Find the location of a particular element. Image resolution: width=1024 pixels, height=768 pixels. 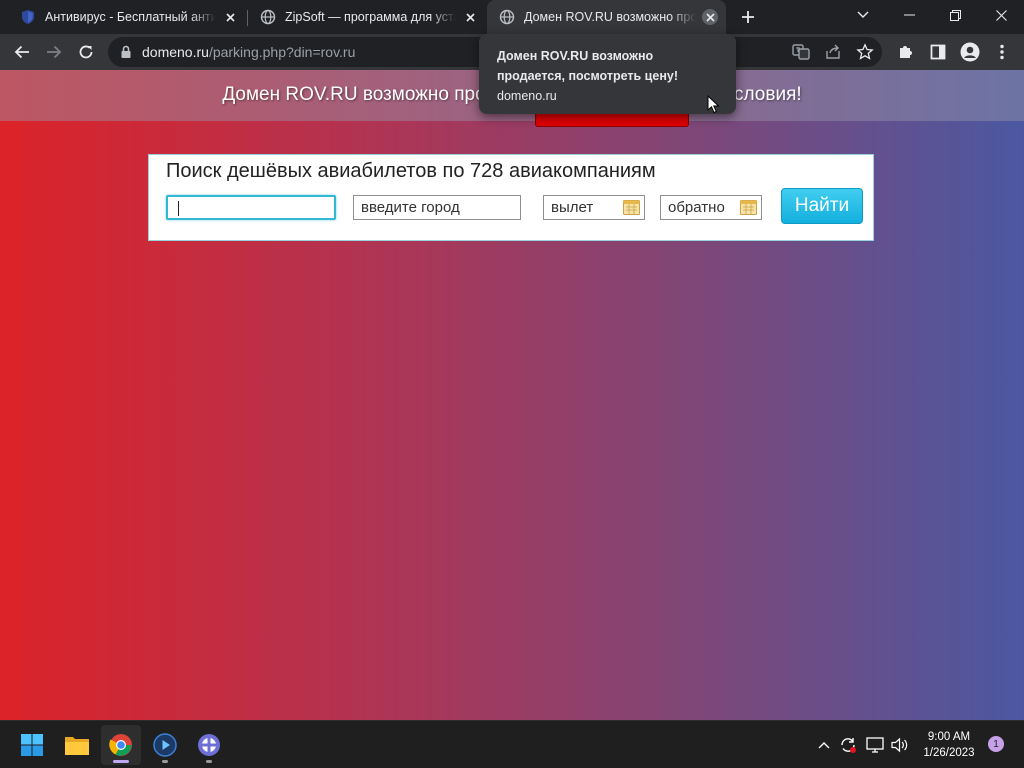

chevron-down-icon is located at coordinates (863, 14).